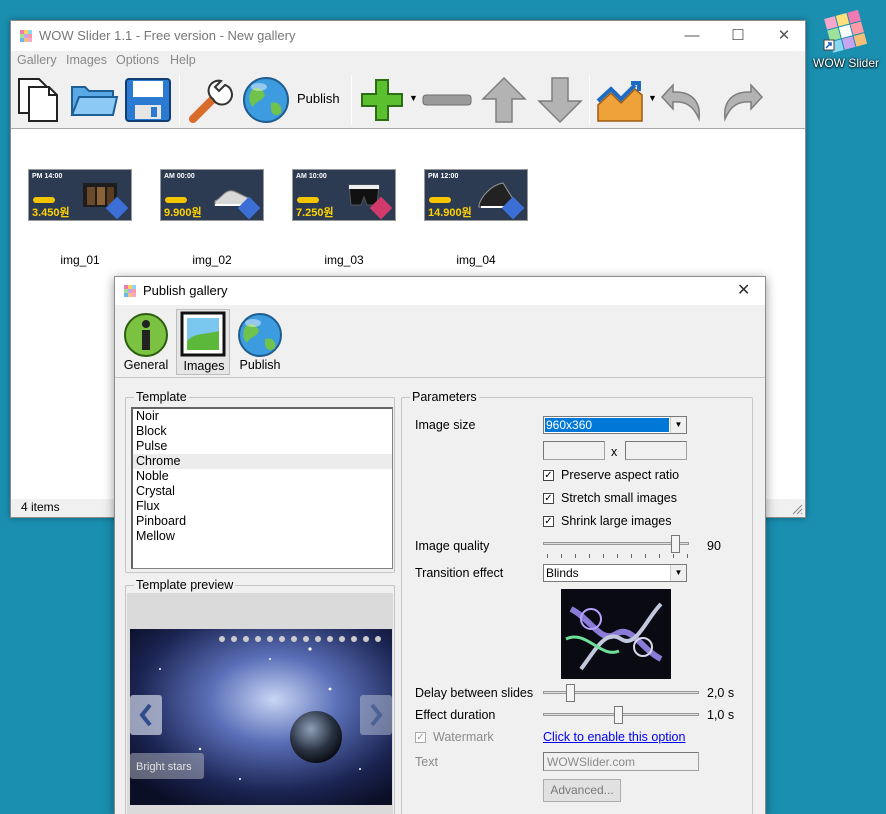 Image resolution: width=886 pixels, height=814 pixels. What do you see at coordinates (261, 717) in the screenshot?
I see `space-preview-image` at bounding box center [261, 717].